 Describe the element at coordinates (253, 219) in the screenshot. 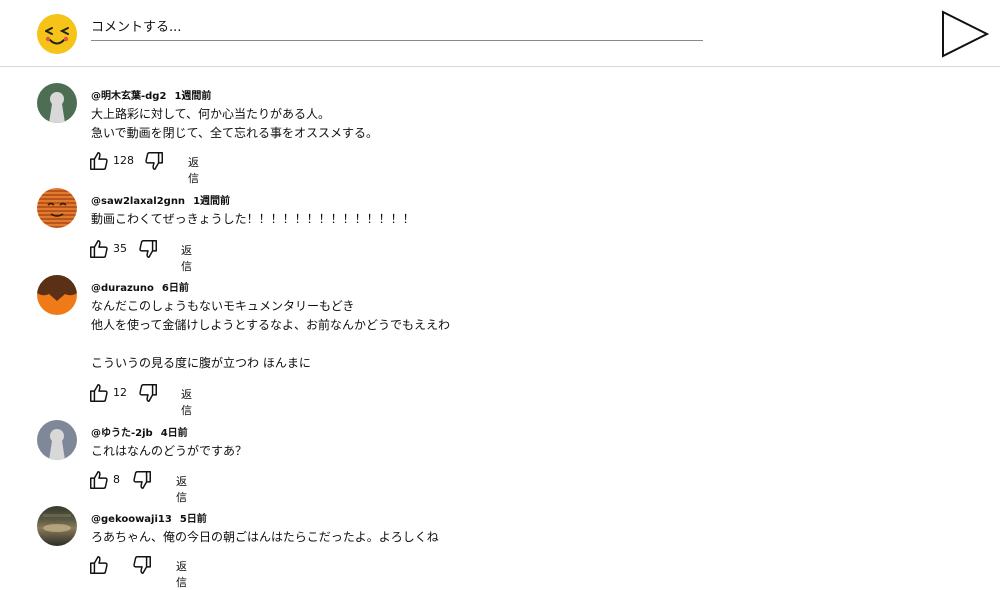

I see `comment-text: 動画こわくてぜっきょうした！！！！！！！！！！！！！！` at that location.